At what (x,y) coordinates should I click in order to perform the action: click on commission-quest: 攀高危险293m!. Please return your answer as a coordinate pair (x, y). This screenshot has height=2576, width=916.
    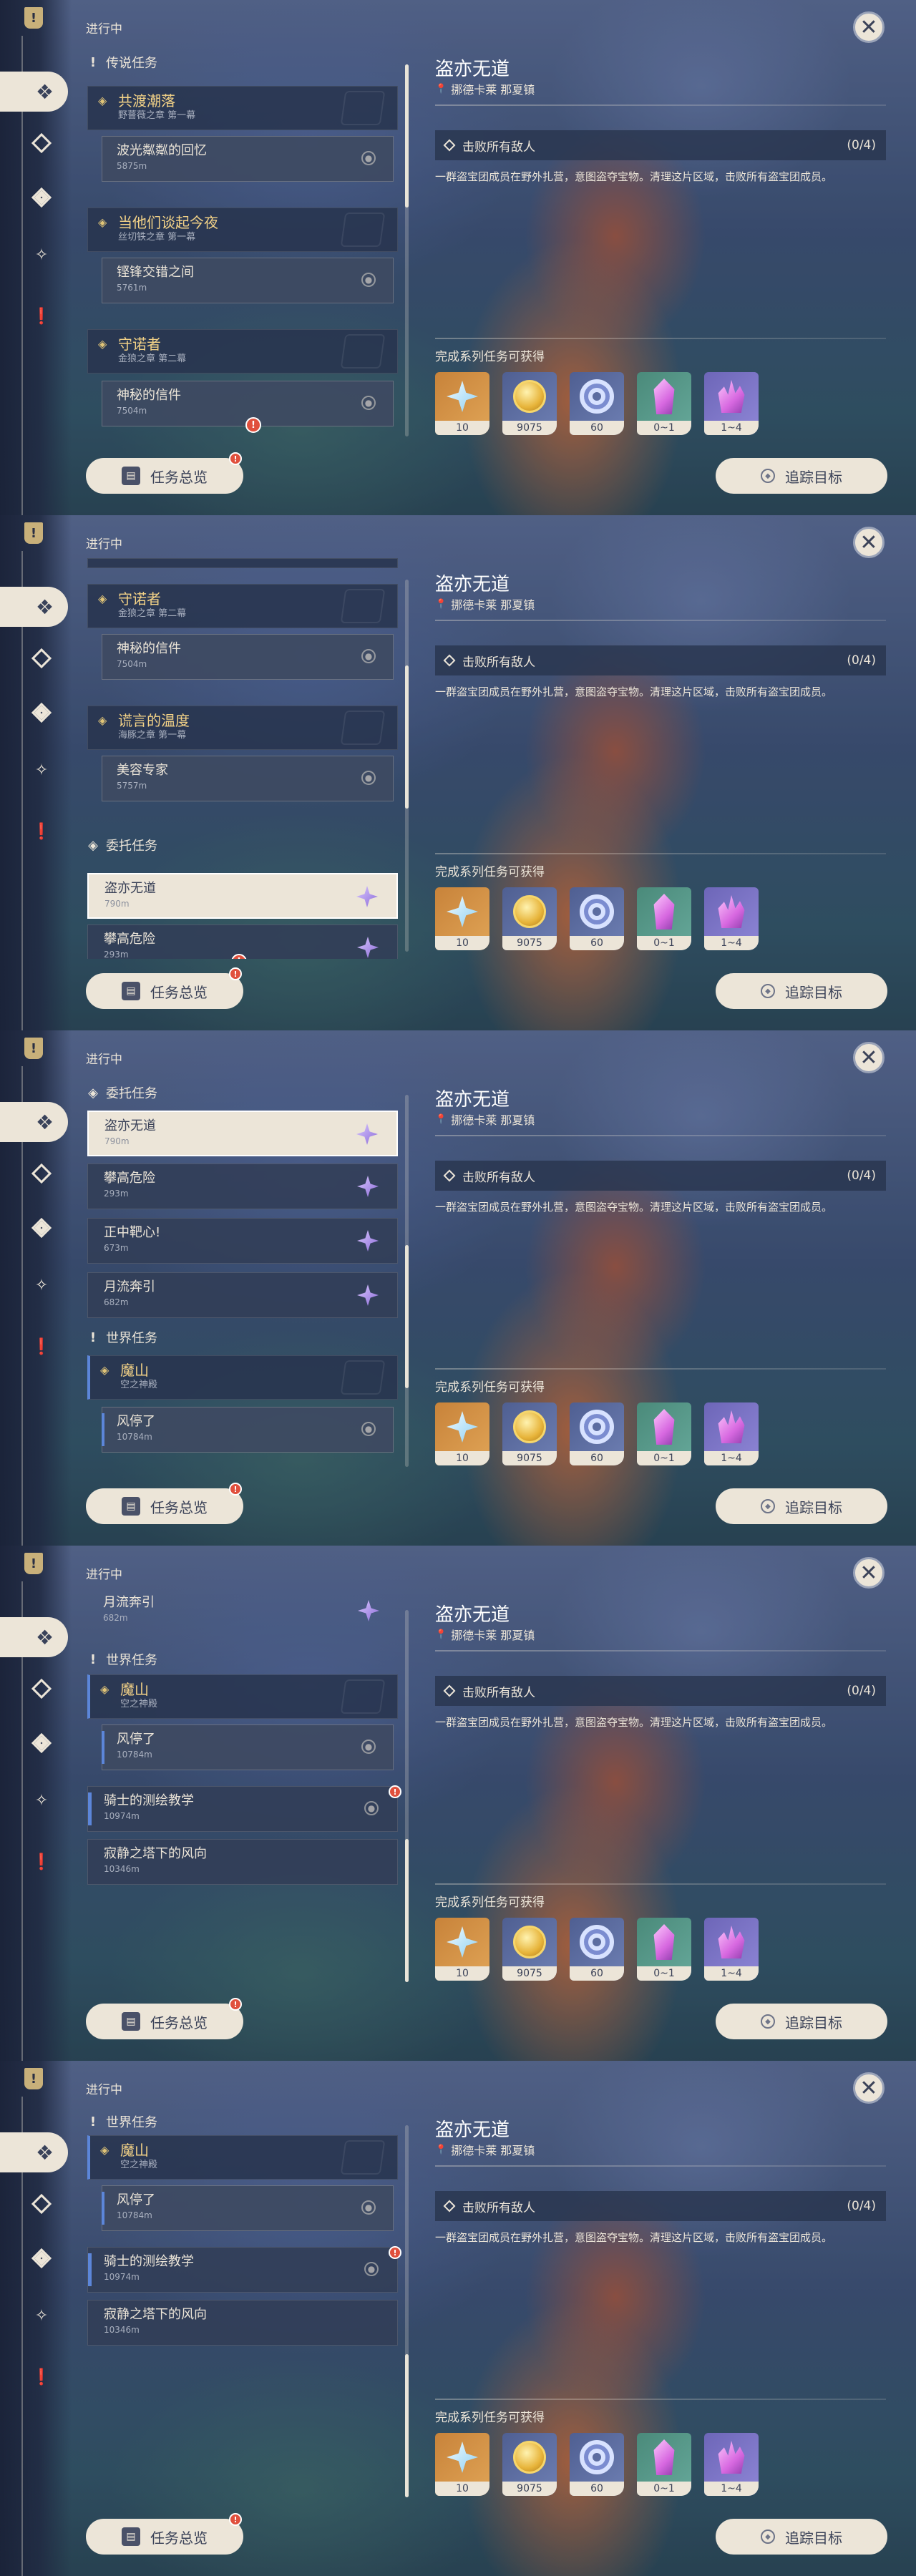
    Looking at the image, I should click on (242, 941).